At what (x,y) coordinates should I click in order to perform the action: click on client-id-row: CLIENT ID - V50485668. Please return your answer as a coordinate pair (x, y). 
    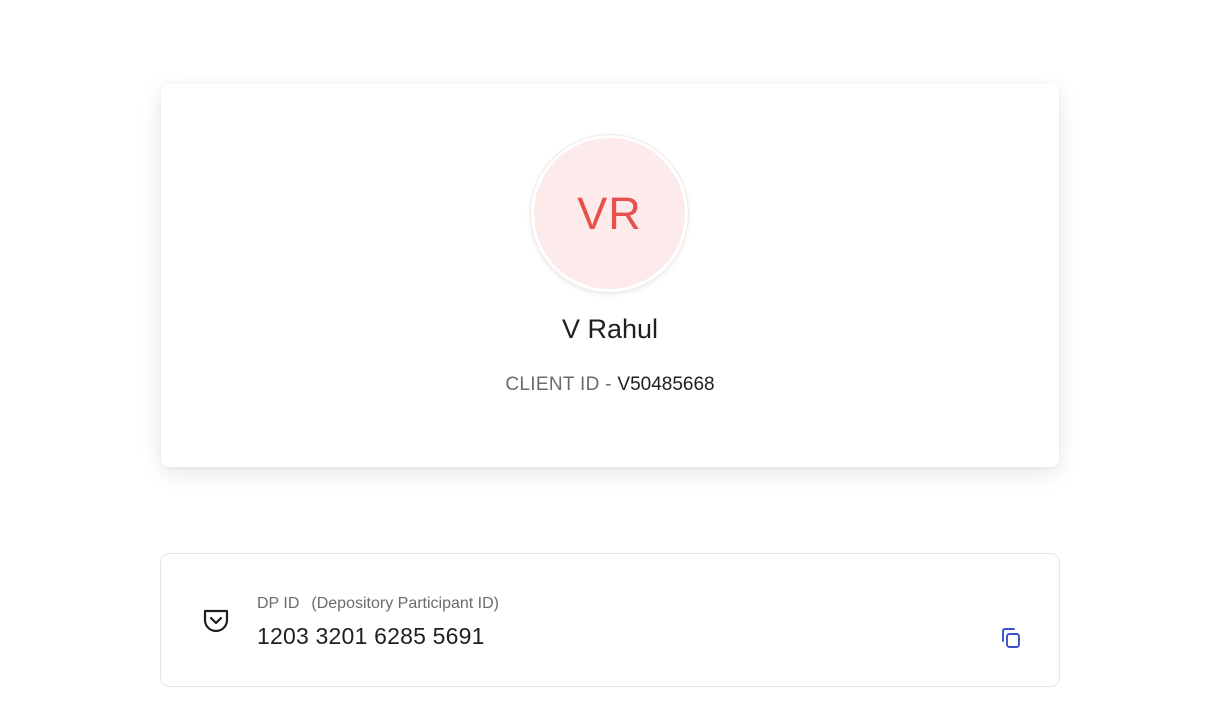
    Looking at the image, I should click on (610, 385).